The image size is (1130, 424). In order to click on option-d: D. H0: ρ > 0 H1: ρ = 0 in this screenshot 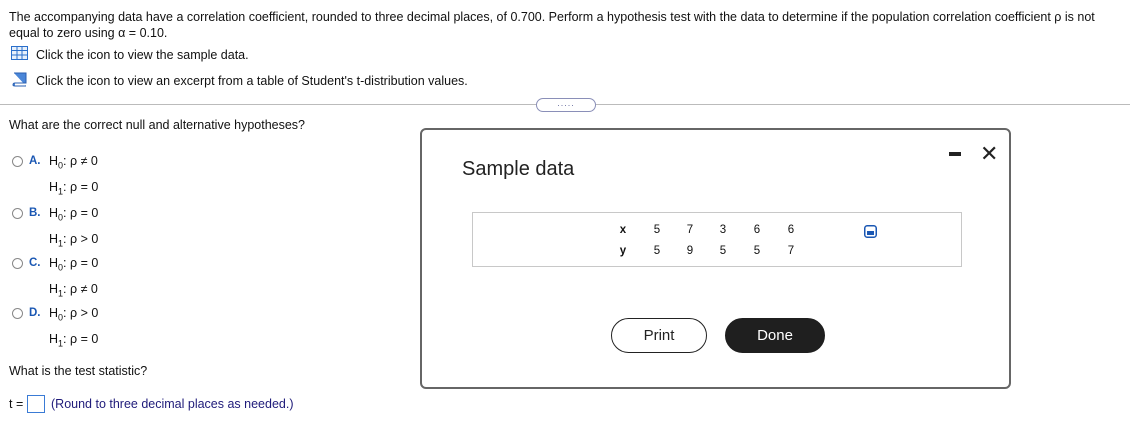, I will do `click(55, 330)`.